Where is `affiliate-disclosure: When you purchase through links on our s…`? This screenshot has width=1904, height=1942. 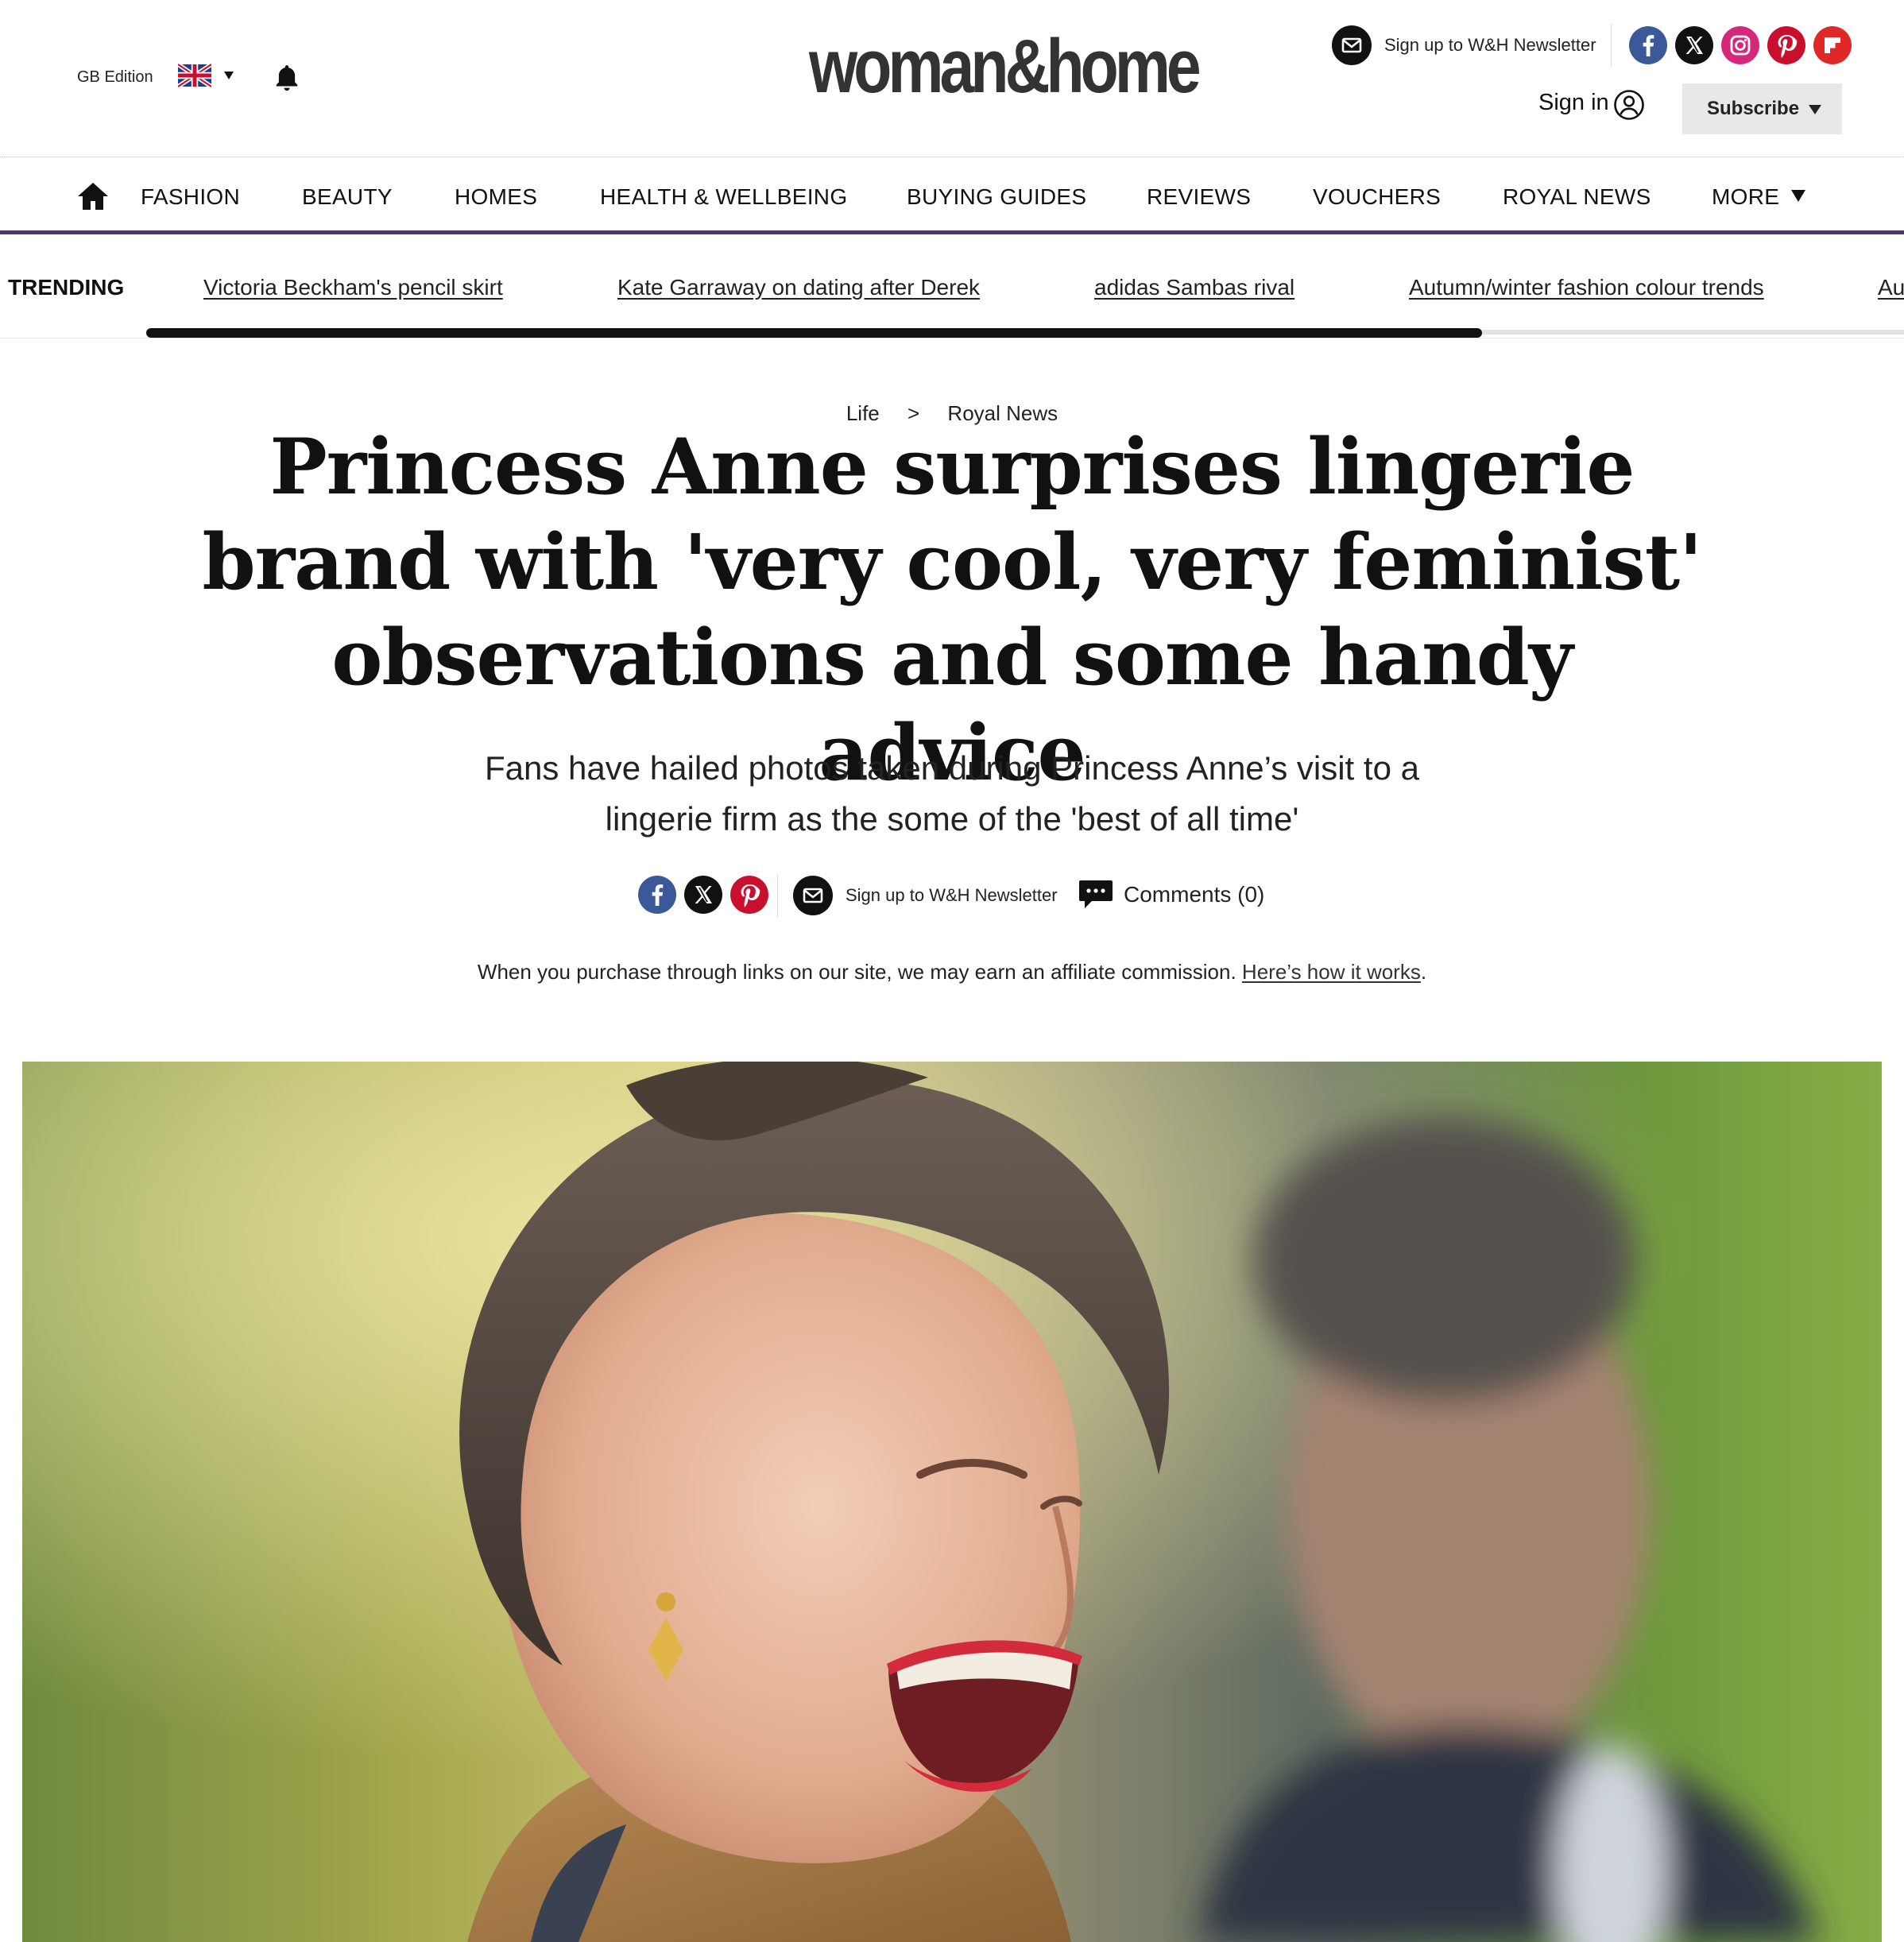 affiliate-disclosure: When you purchase through links on our s… is located at coordinates (952, 972).